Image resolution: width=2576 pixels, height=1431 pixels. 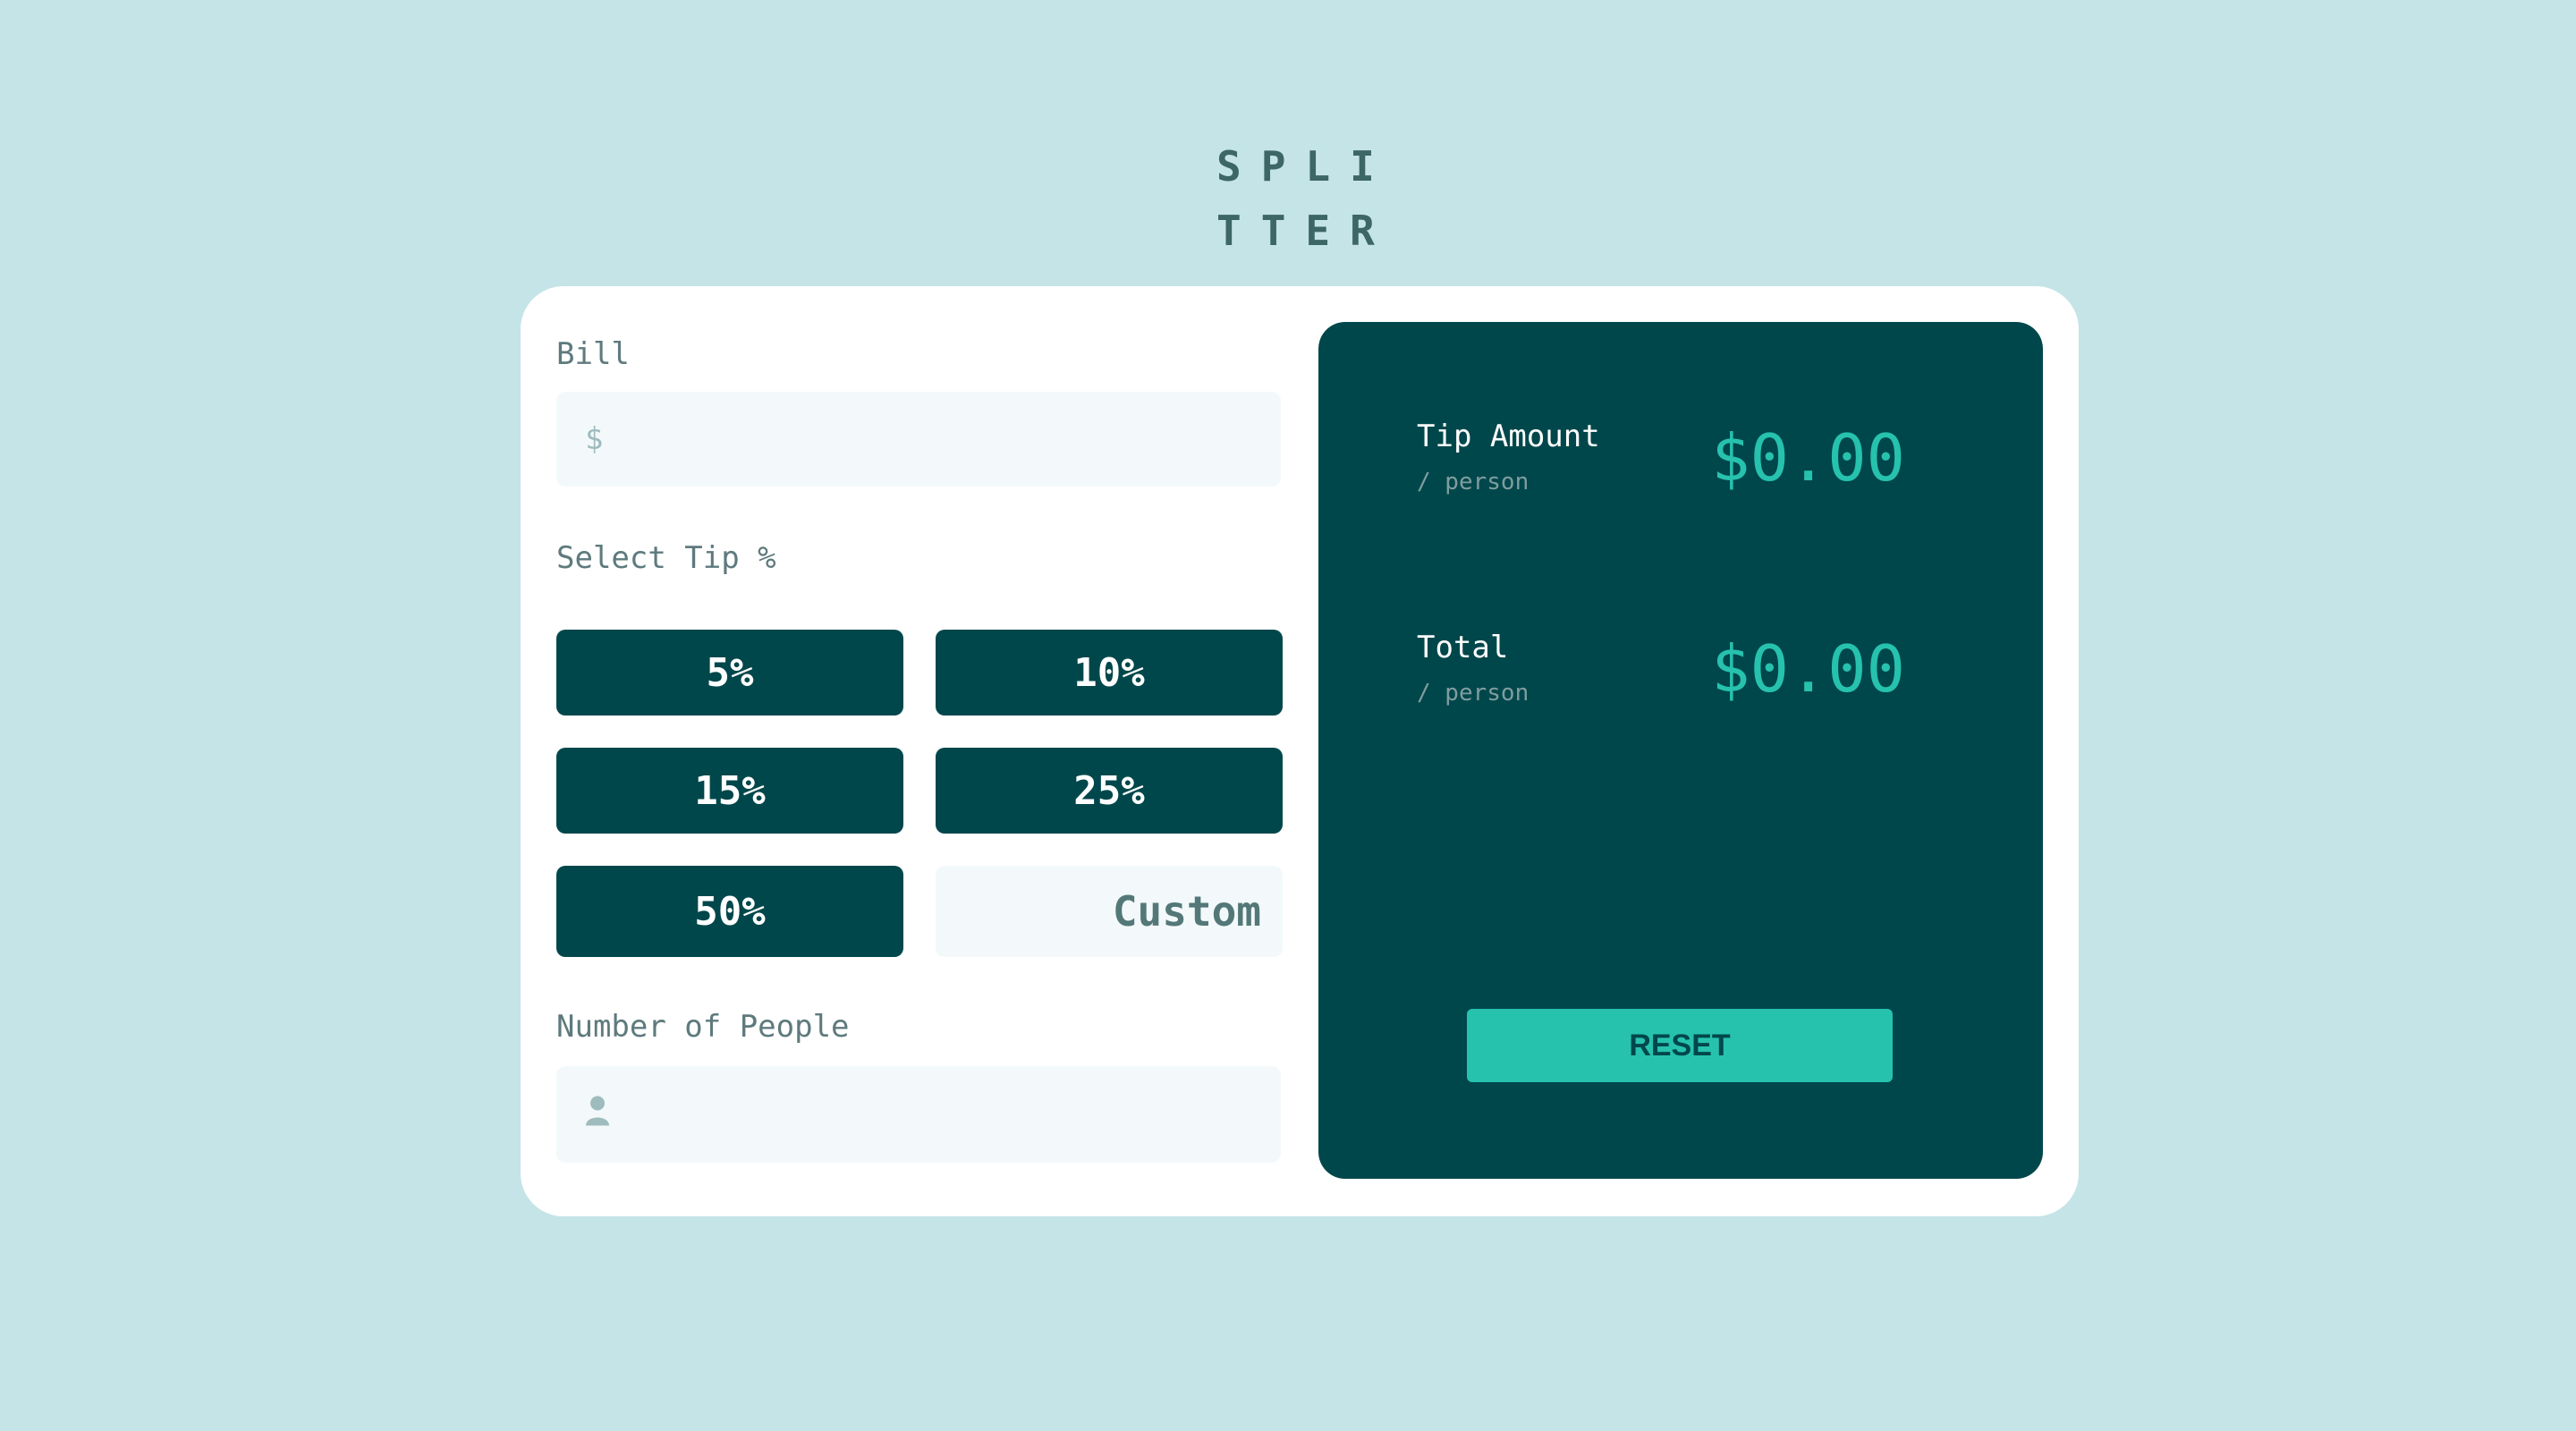 What do you see at coordinates (729, 912) in the screenshot?
I see `tip-50-button: 50%` at bounding box center [729, 912].